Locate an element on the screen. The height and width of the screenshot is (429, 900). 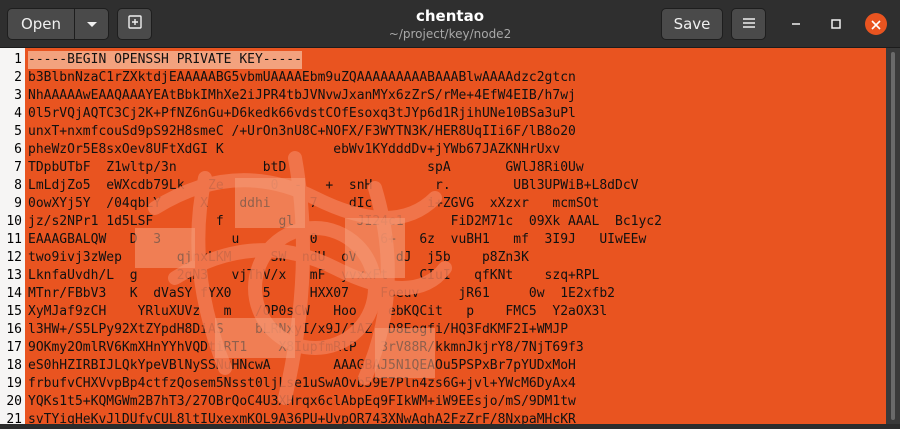
minimize-icon is located at coordinates (796, 24).